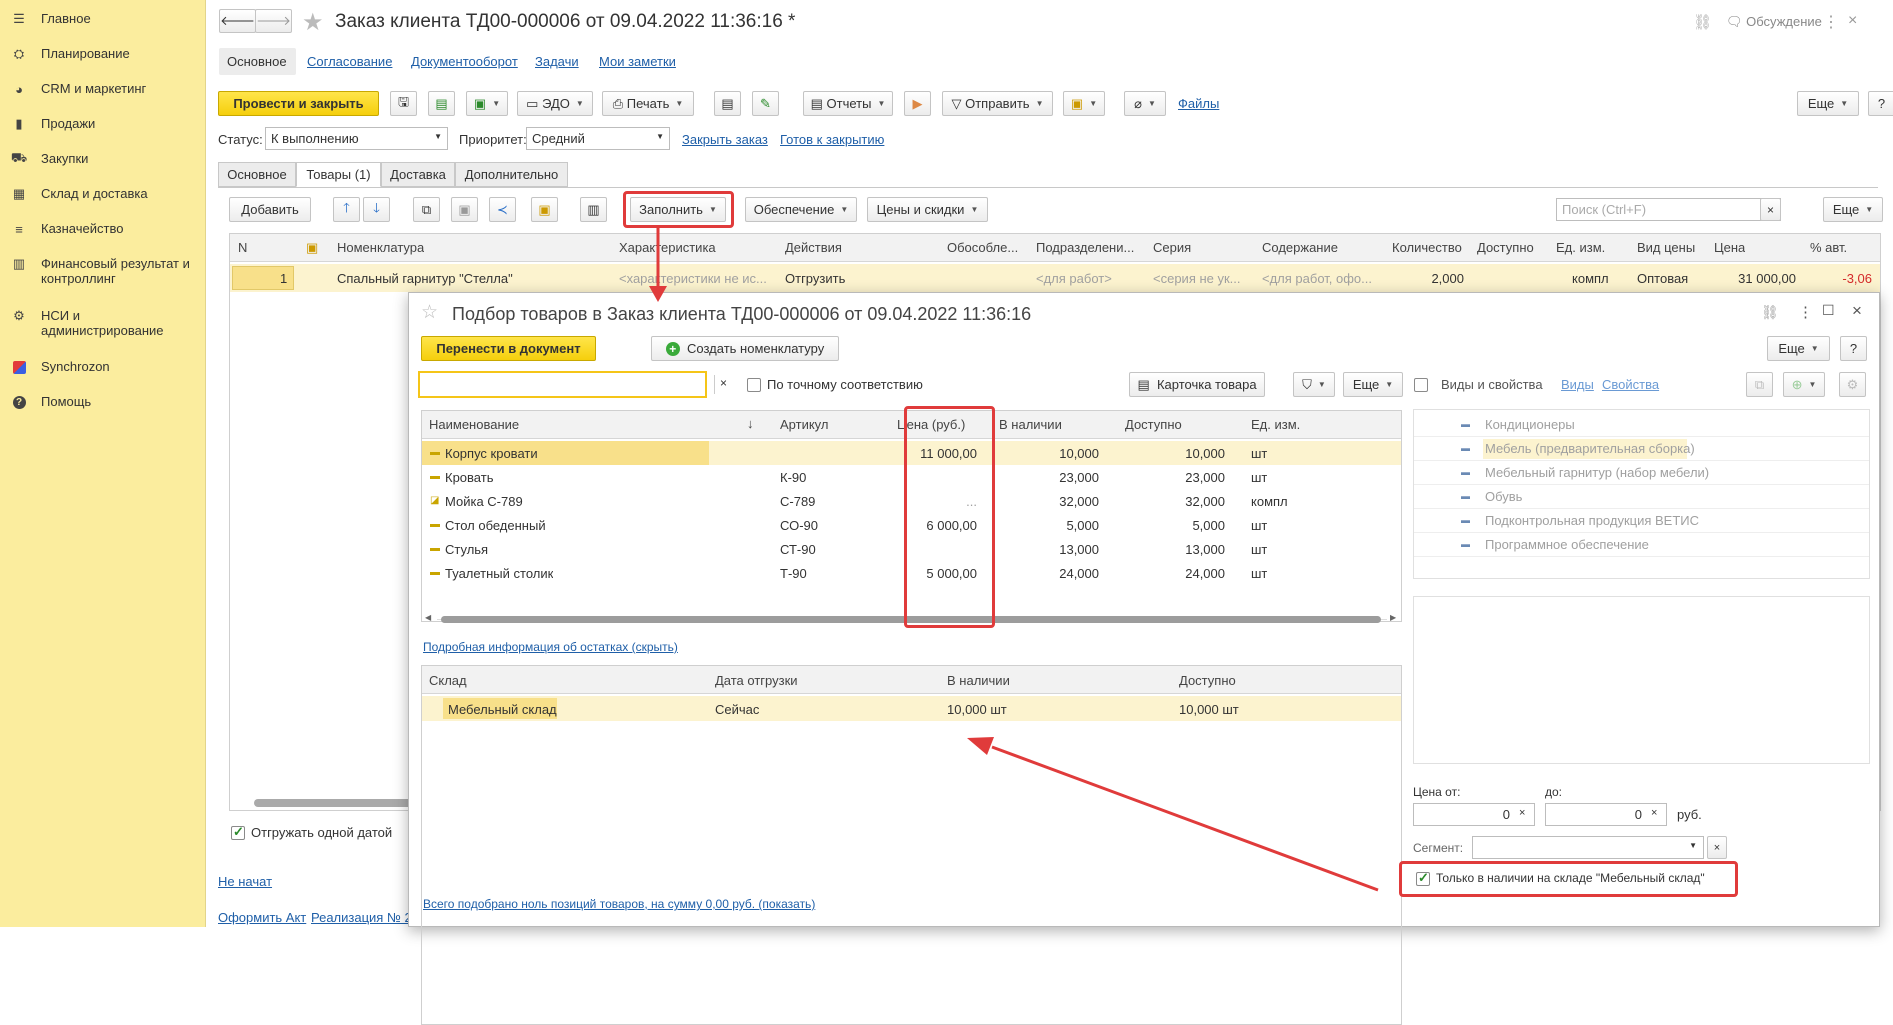 The width and height of the screenshot is (1893, 1025). I want to click on exact-match-checkbox, so click(754, 385).